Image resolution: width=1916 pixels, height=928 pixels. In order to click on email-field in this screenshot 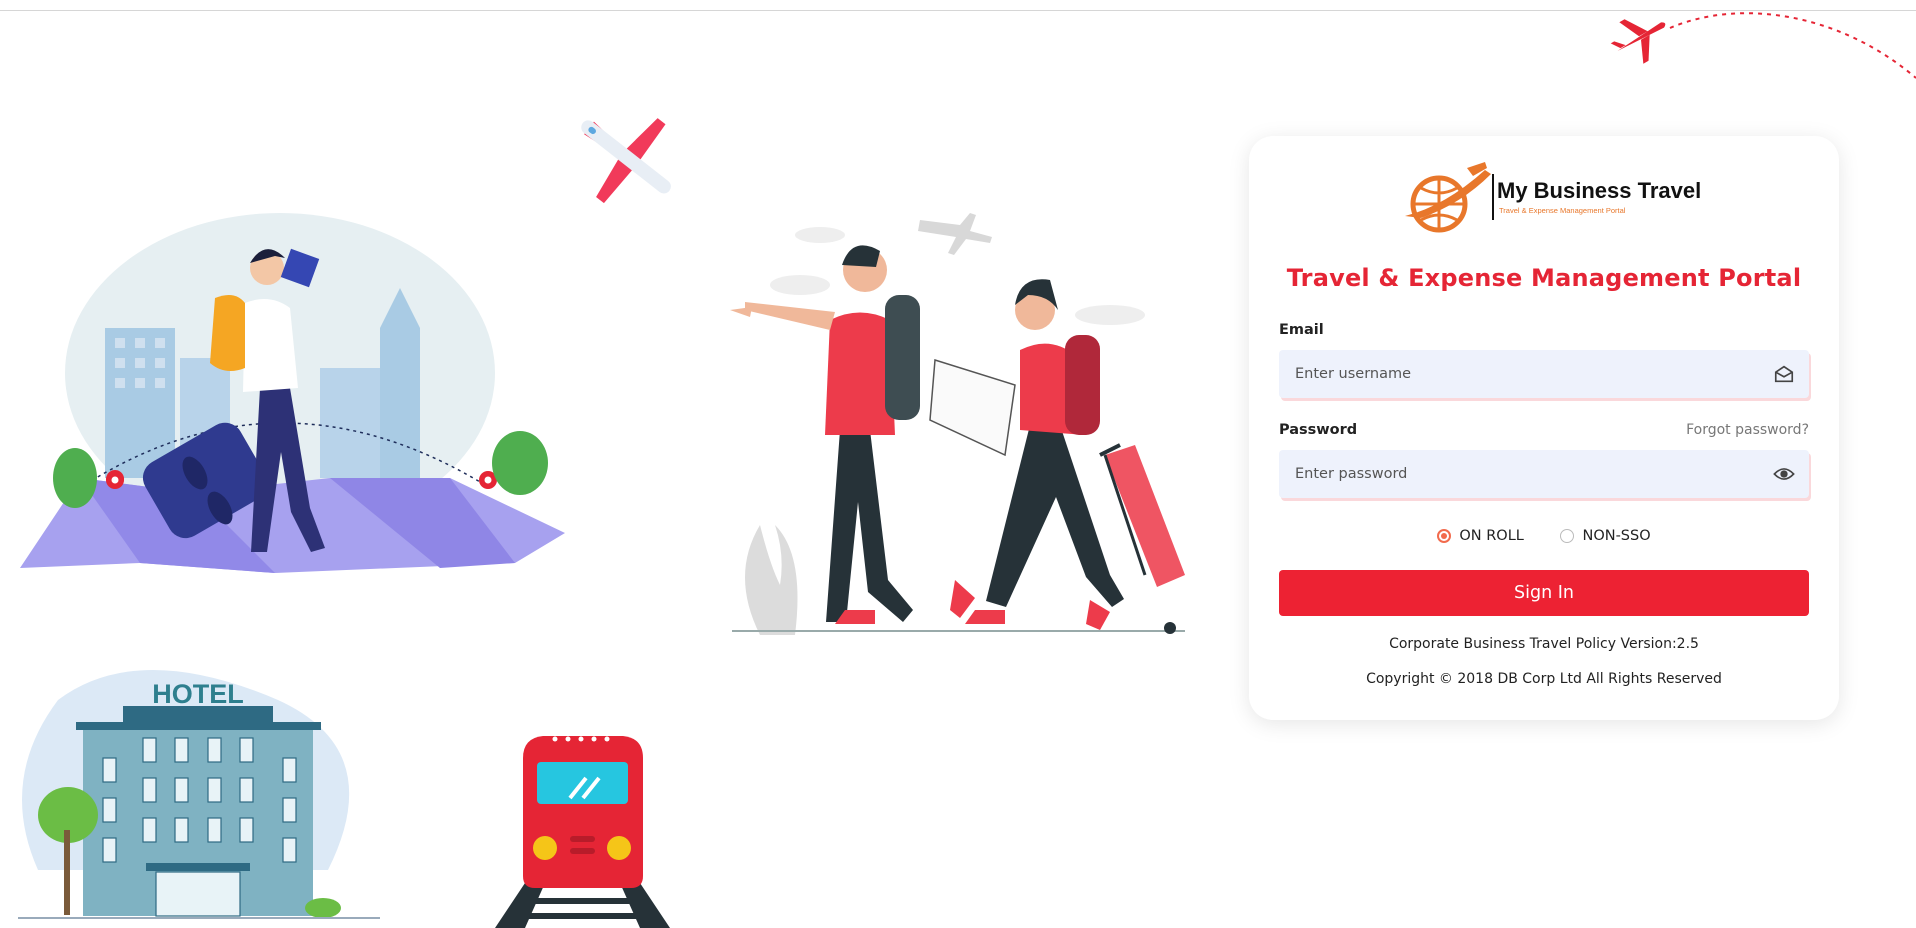, I will do `click(1525, 374)`.